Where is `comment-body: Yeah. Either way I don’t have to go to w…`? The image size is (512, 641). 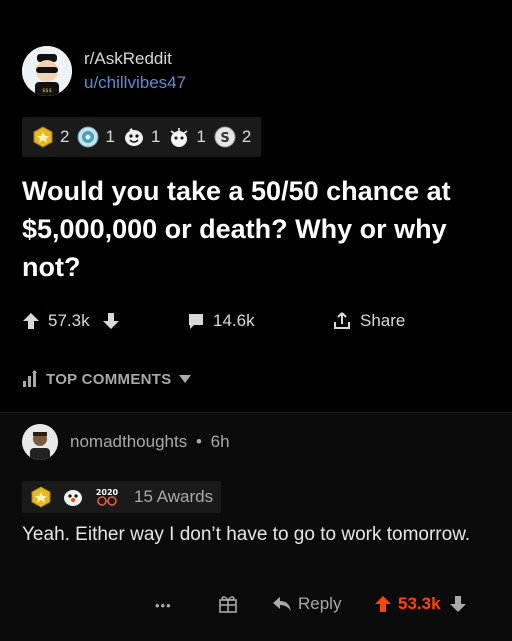 comment-body: Yeah. Either way I don’t have to go to w… is located at coordinates (246, 534).